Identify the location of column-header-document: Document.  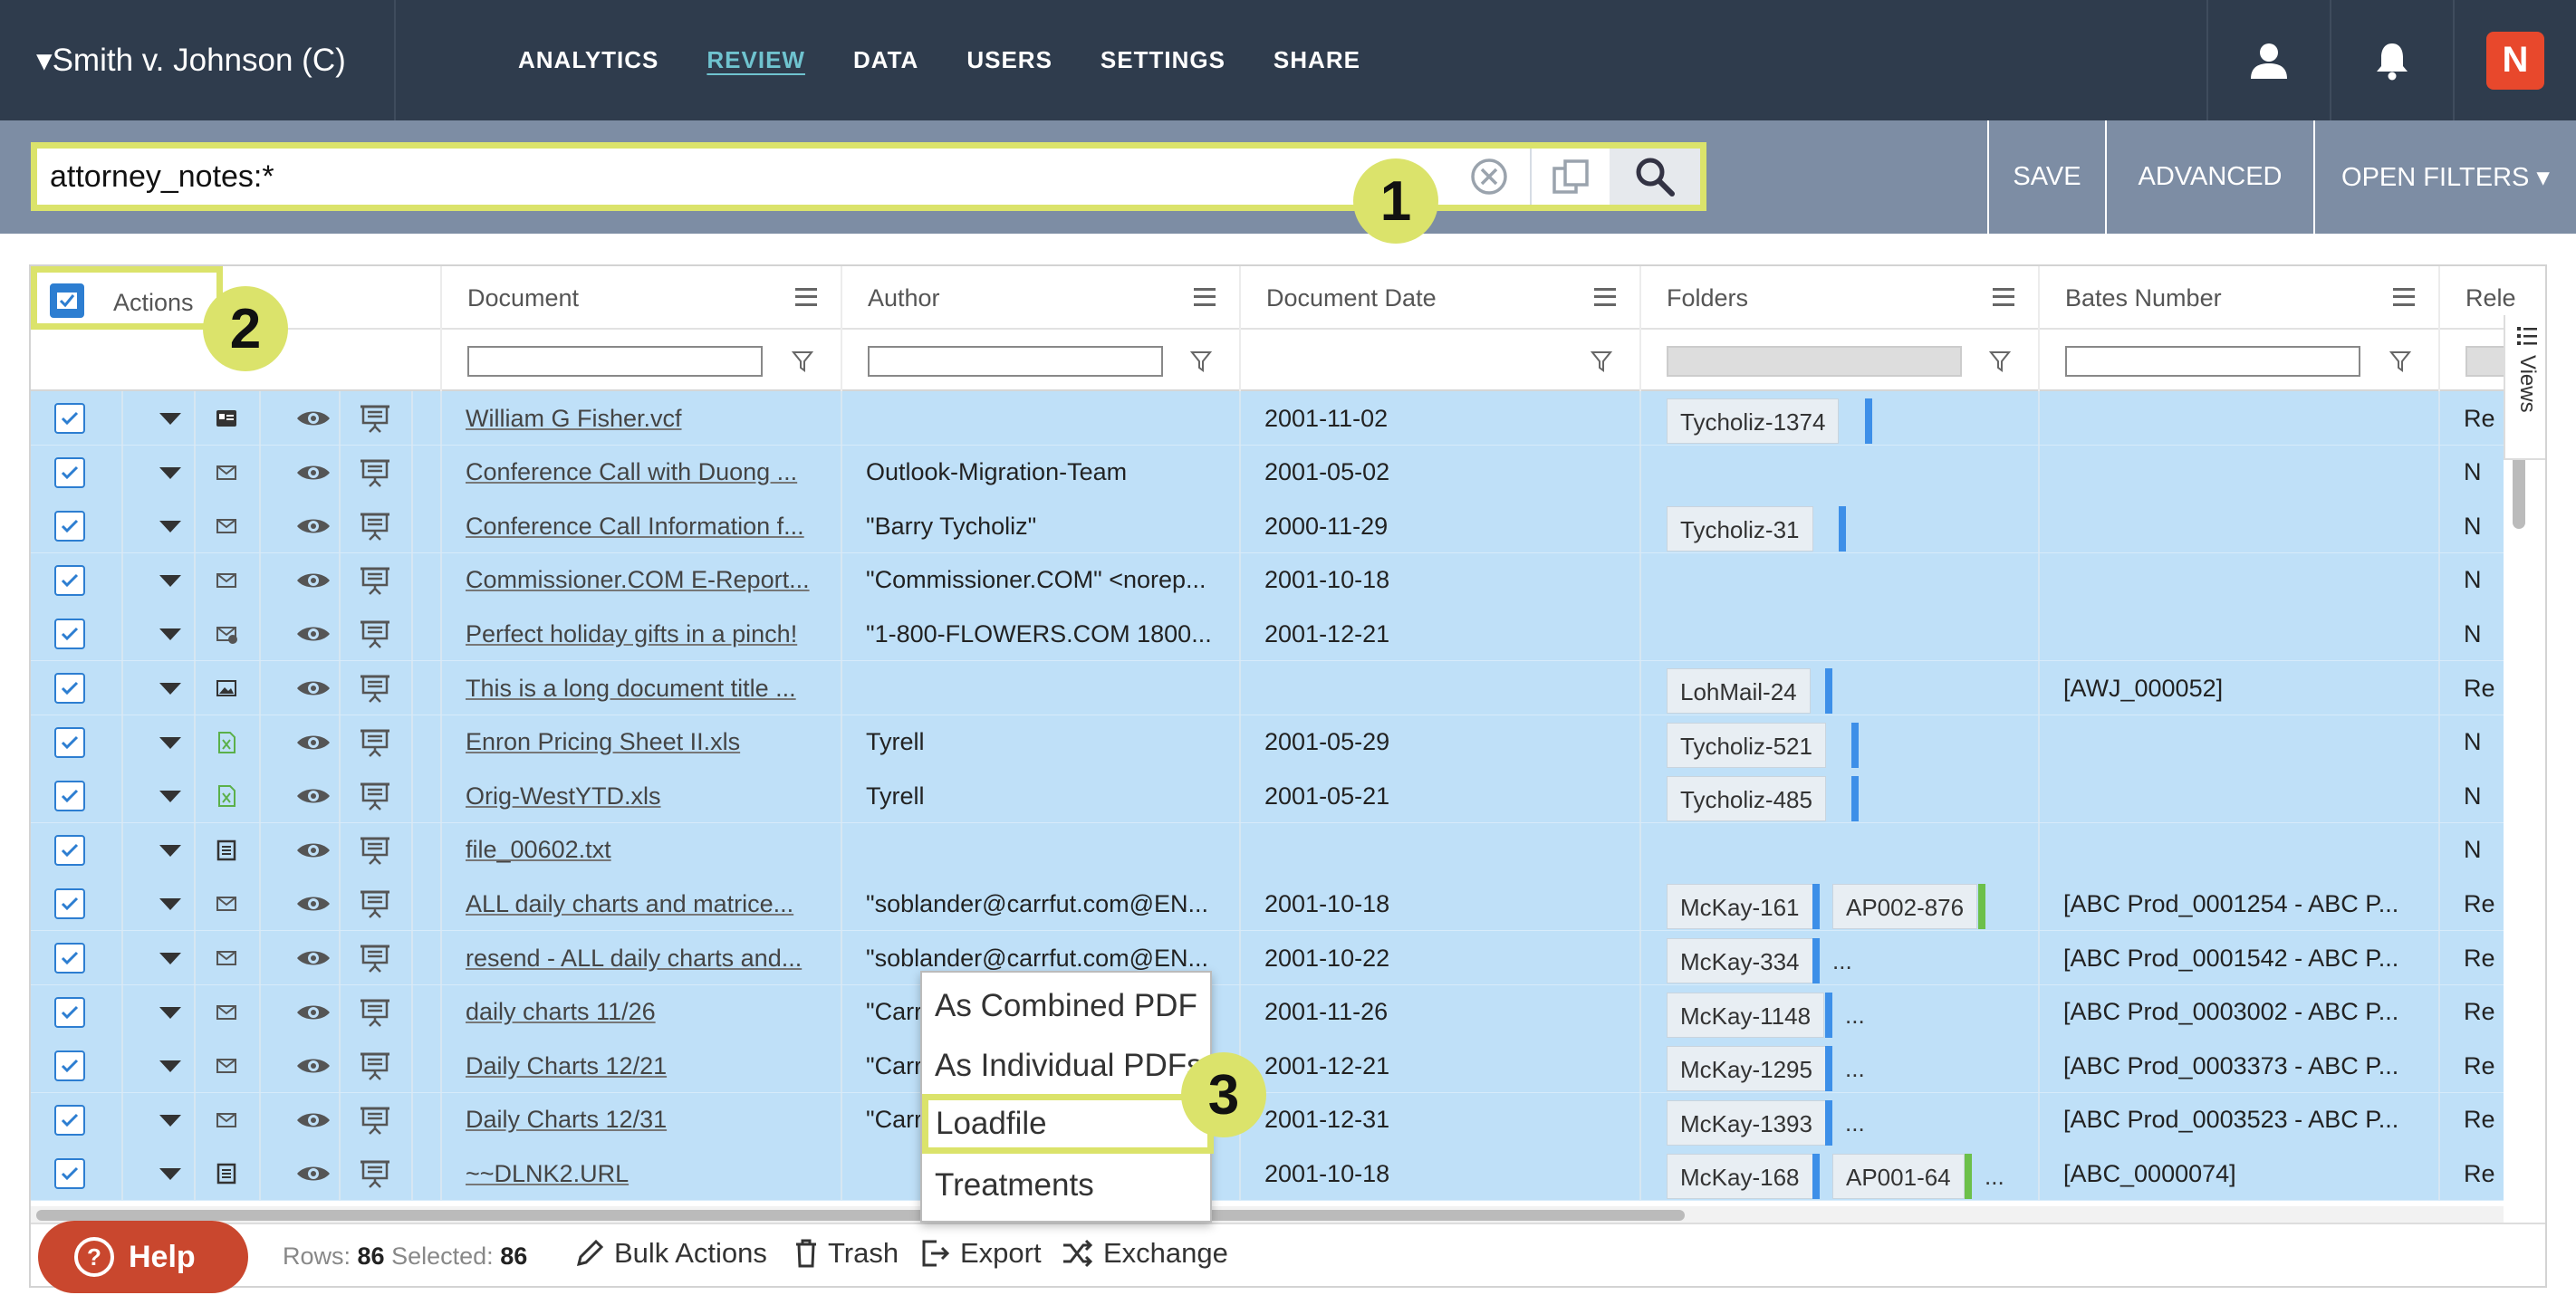
(640, 298).